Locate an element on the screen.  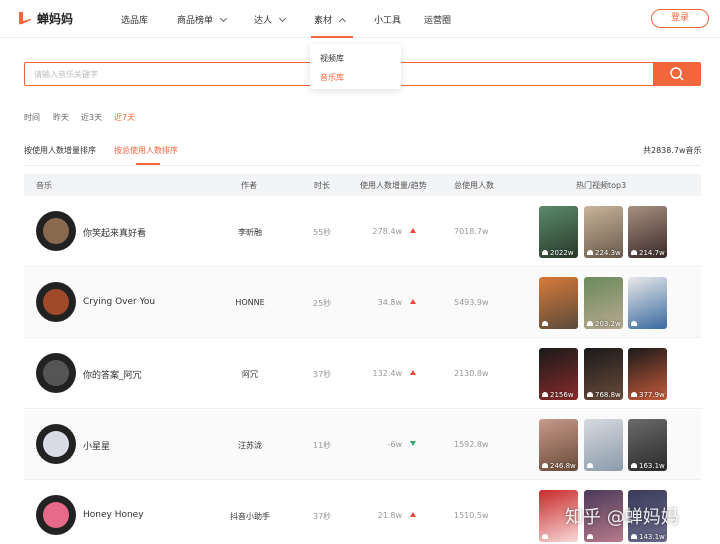
duration: 11秒 is located at coordinates (322, 445).